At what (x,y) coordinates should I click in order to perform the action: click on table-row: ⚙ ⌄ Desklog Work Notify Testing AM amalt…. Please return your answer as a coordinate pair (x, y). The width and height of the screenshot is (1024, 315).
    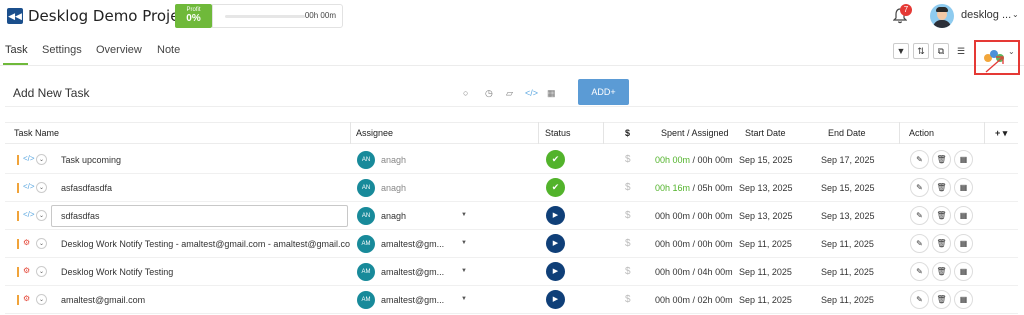
    Looking at the image, I should click on (511, 272).